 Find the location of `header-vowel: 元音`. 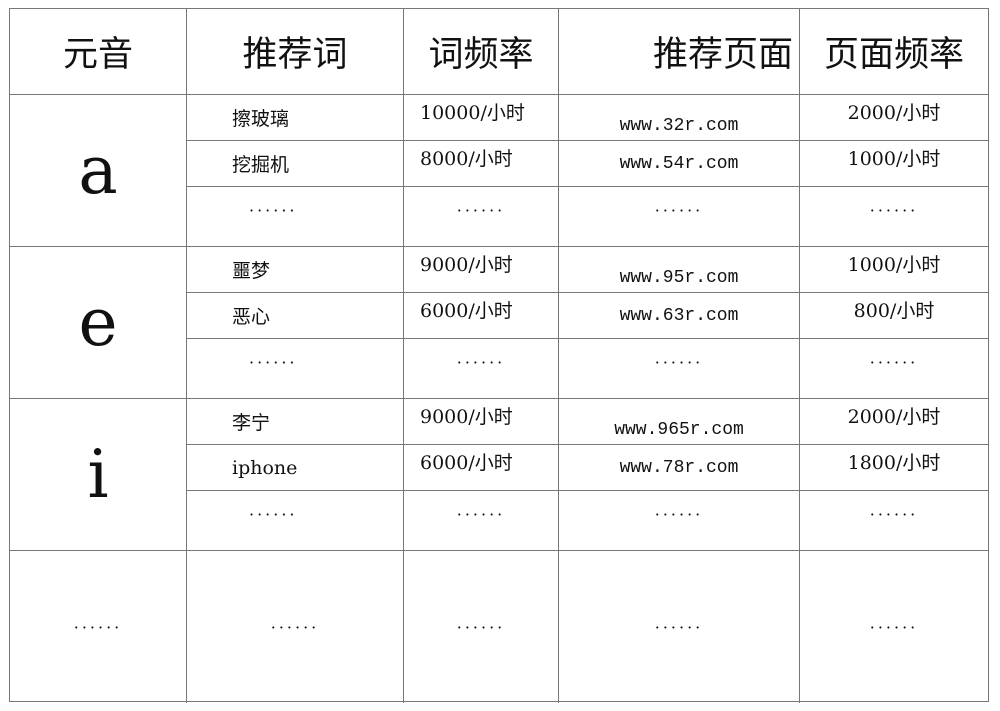

header-vowel: 元音 is located at coordinates (98, 52).